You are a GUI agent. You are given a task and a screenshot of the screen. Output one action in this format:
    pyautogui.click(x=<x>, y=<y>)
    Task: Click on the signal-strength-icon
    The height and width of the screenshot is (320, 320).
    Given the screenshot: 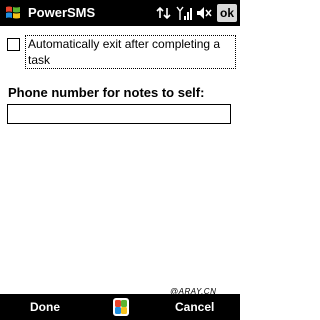 What is the action you would take?
    pyautogui.click(x=184, y=13)
    